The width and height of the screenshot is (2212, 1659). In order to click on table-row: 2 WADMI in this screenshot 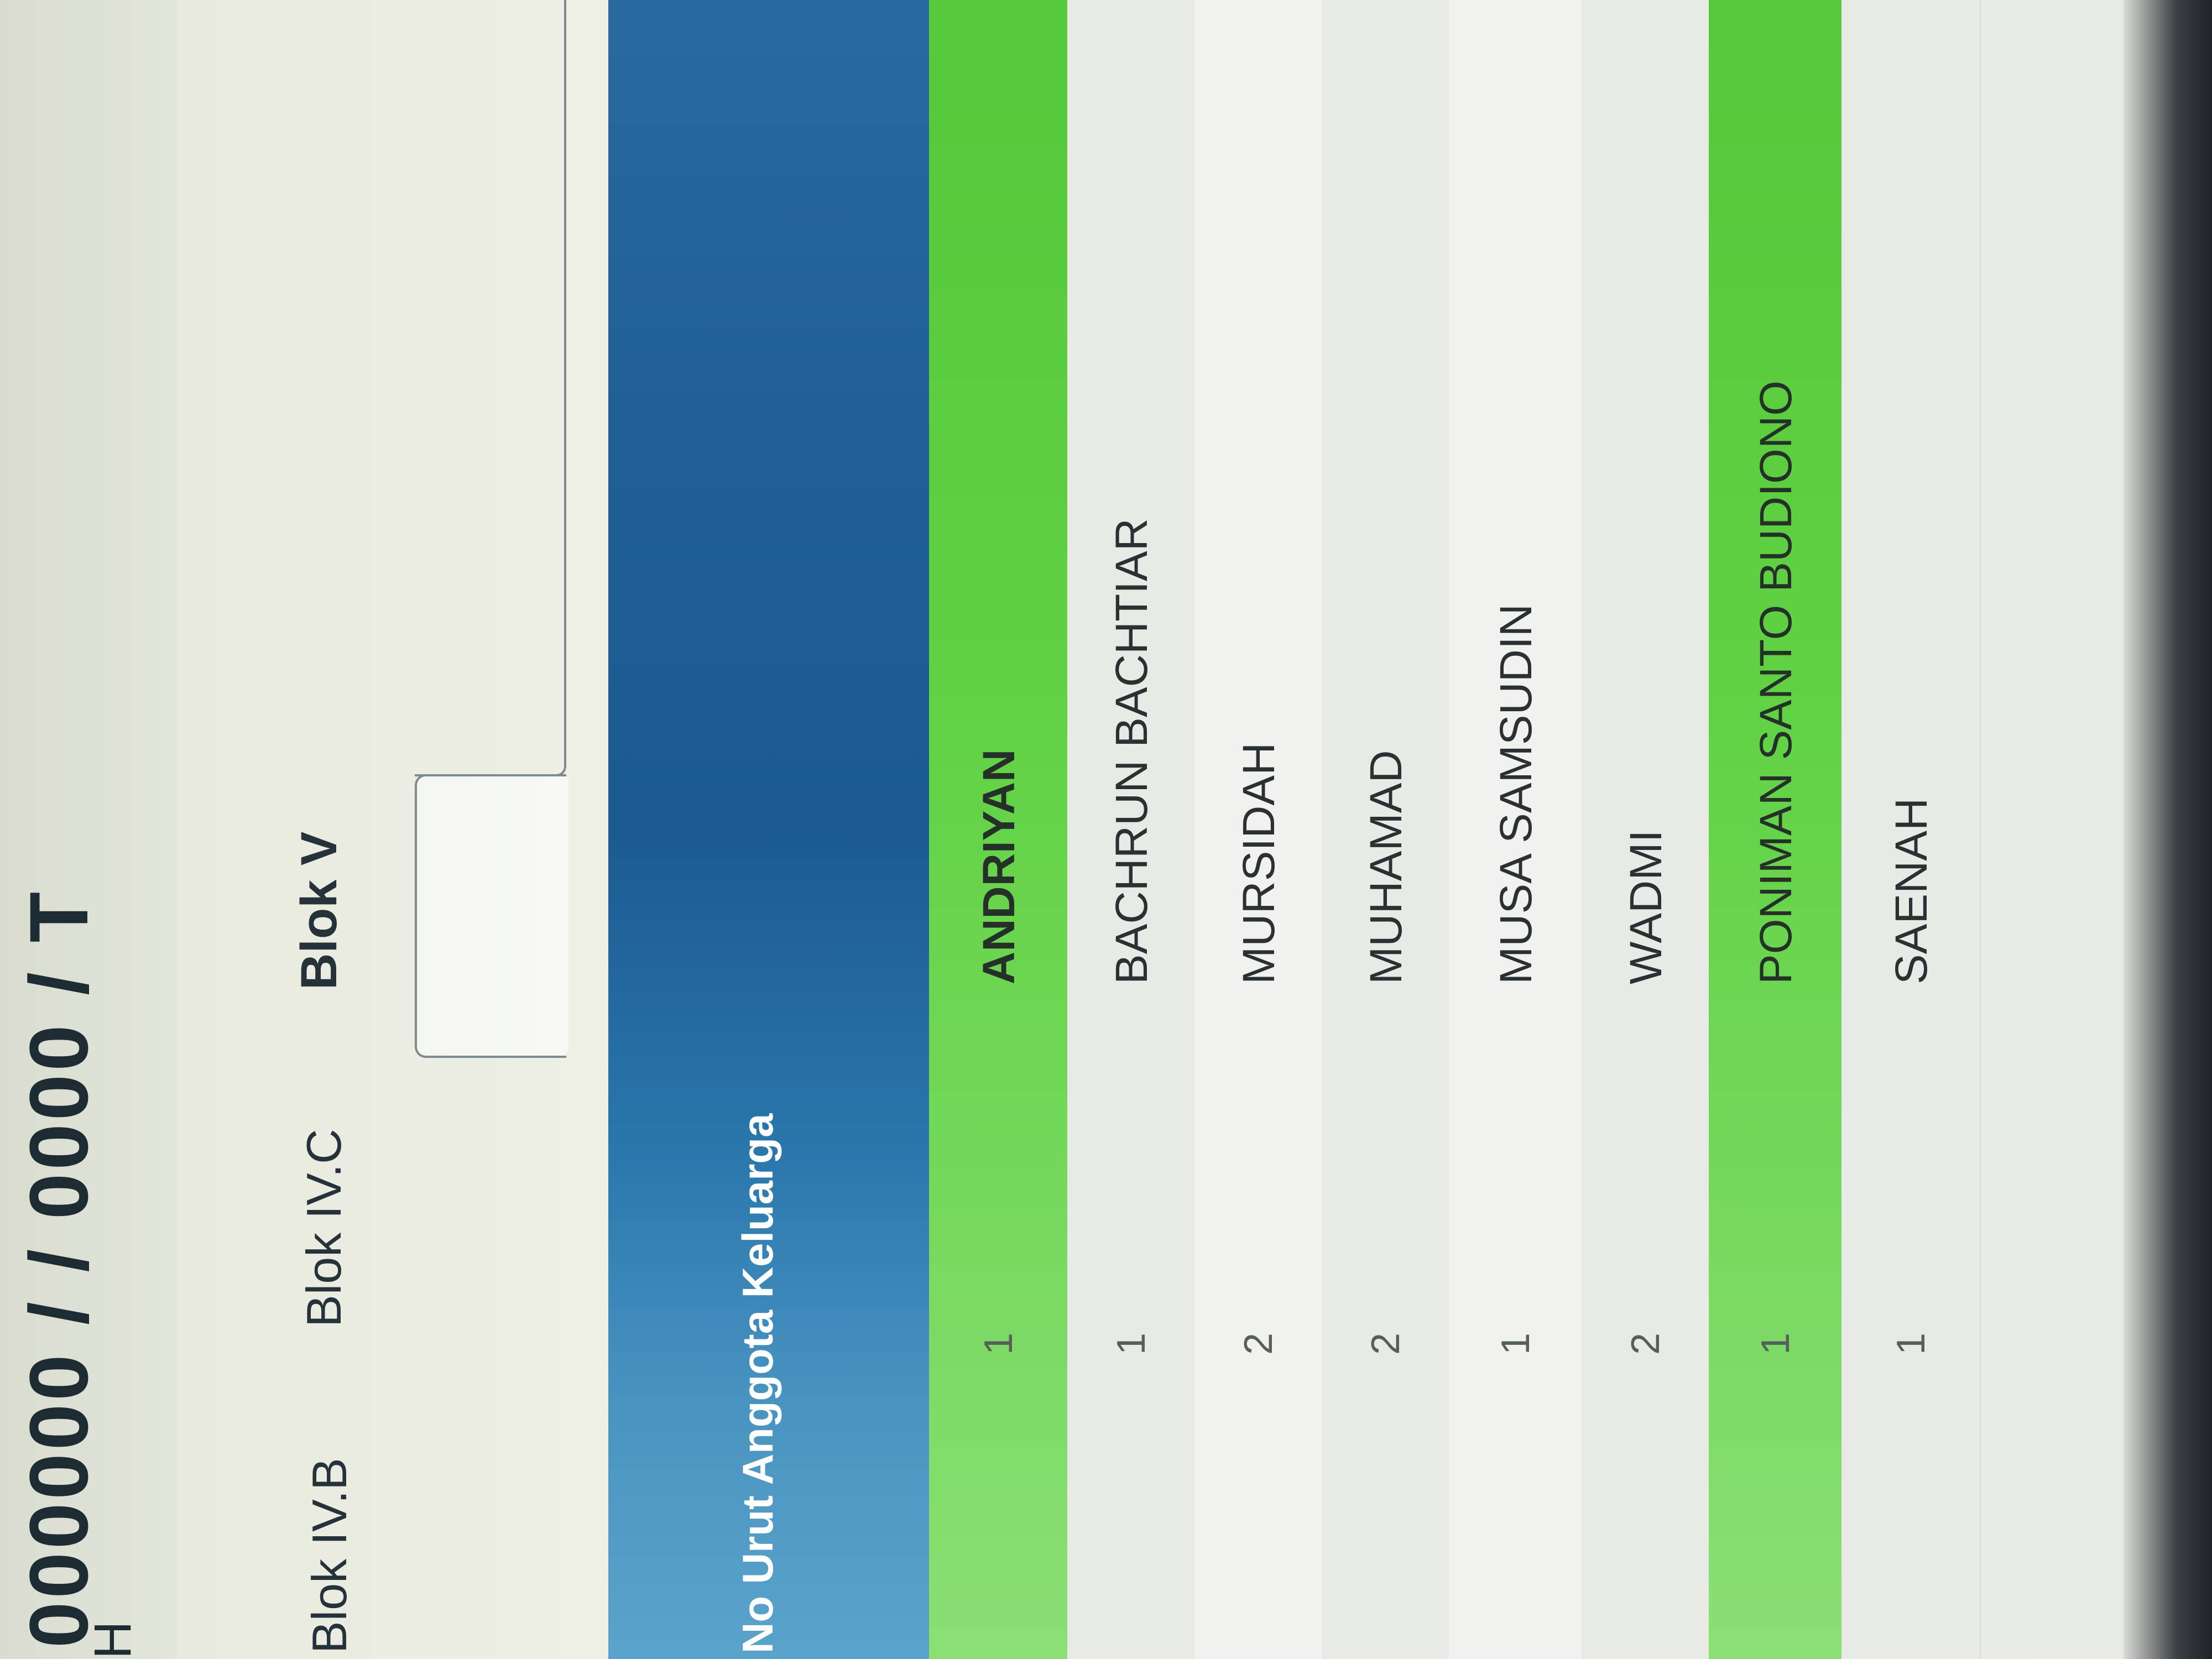, I will do `click(1646, 830)`.